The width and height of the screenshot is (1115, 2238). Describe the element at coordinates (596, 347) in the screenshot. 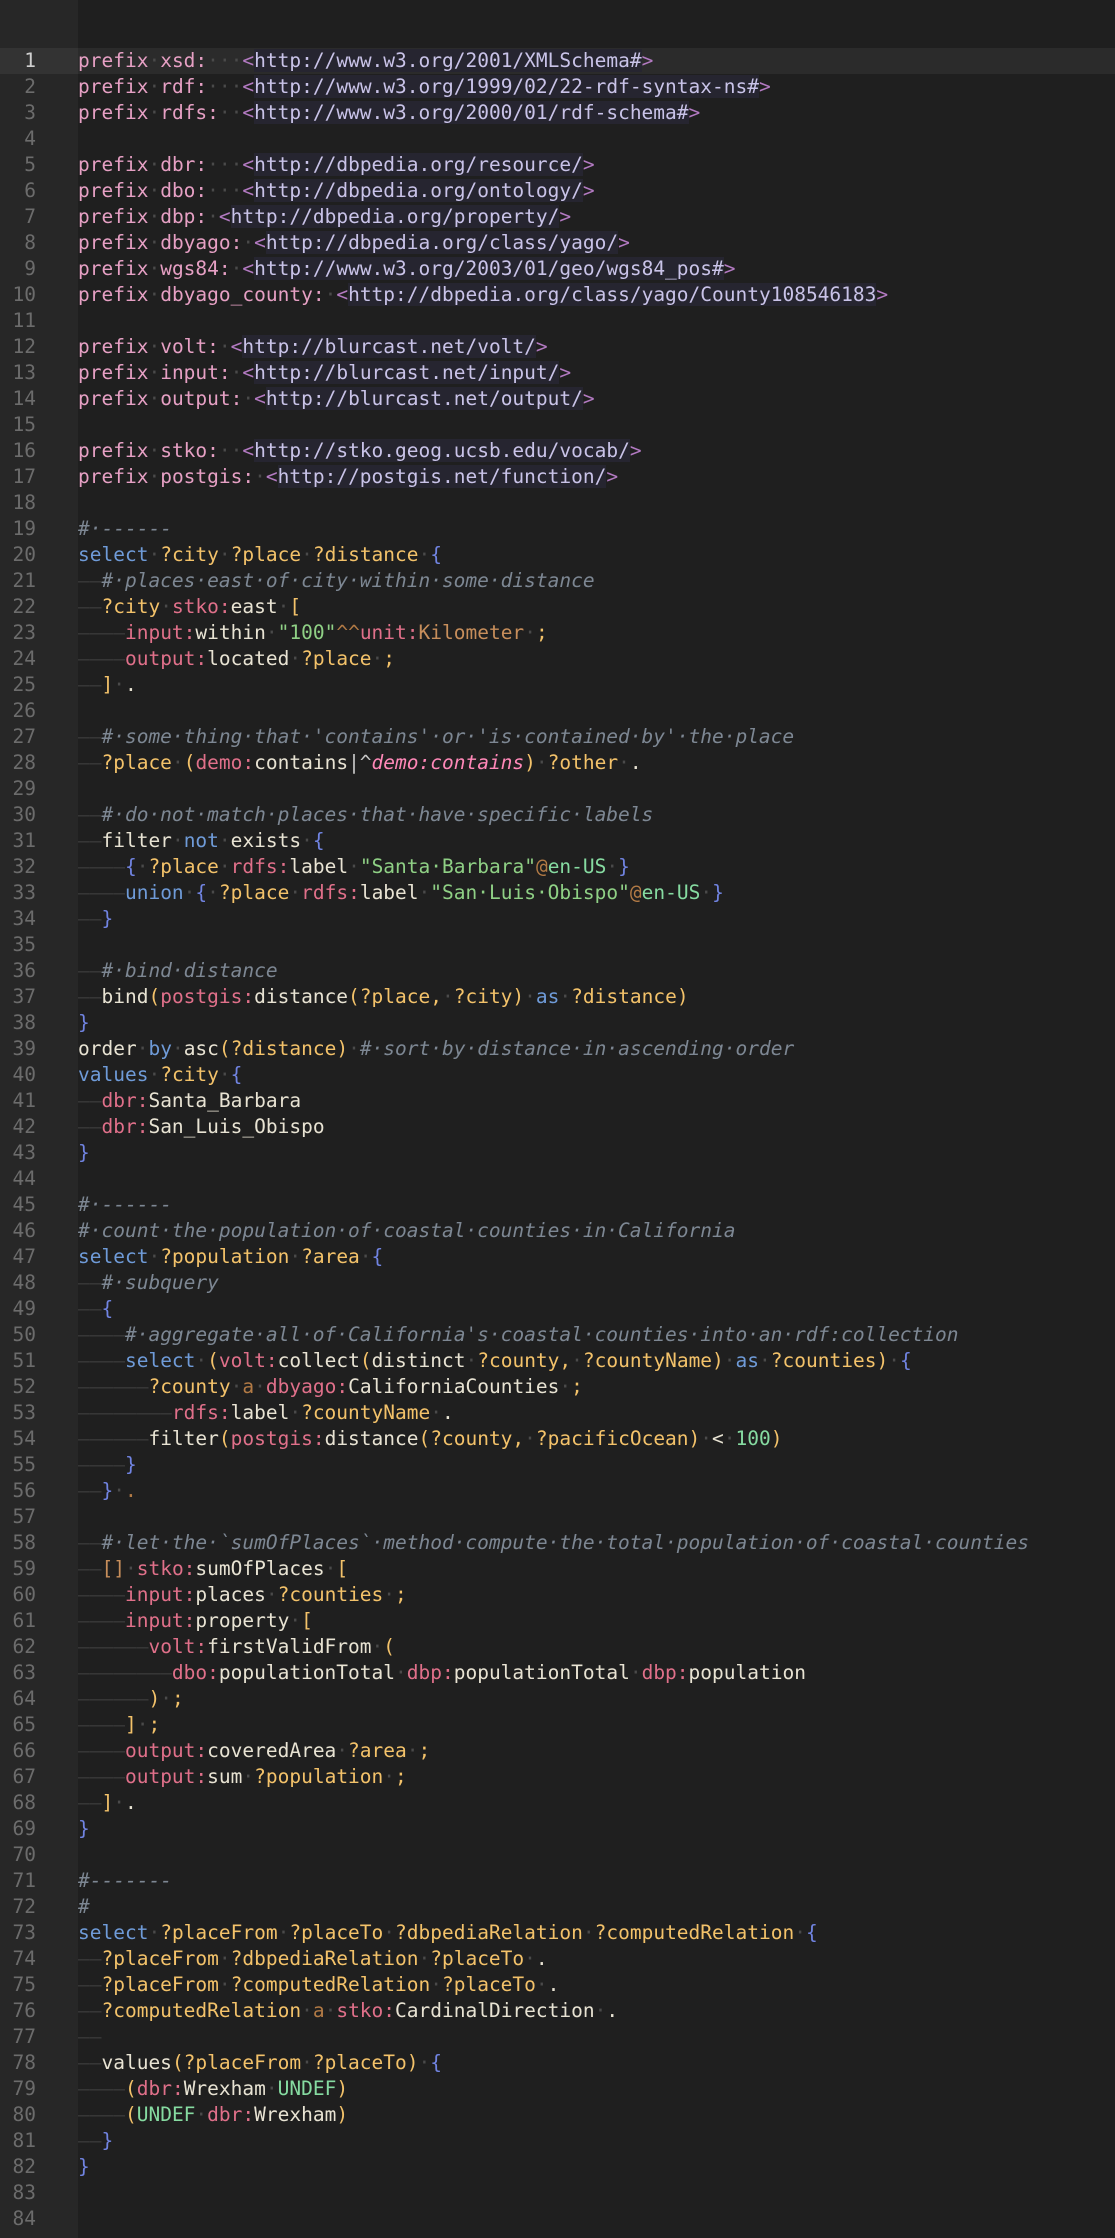

I see `code-line: prefix·volt:·<http://blurcast.net/volt/>` at that location.